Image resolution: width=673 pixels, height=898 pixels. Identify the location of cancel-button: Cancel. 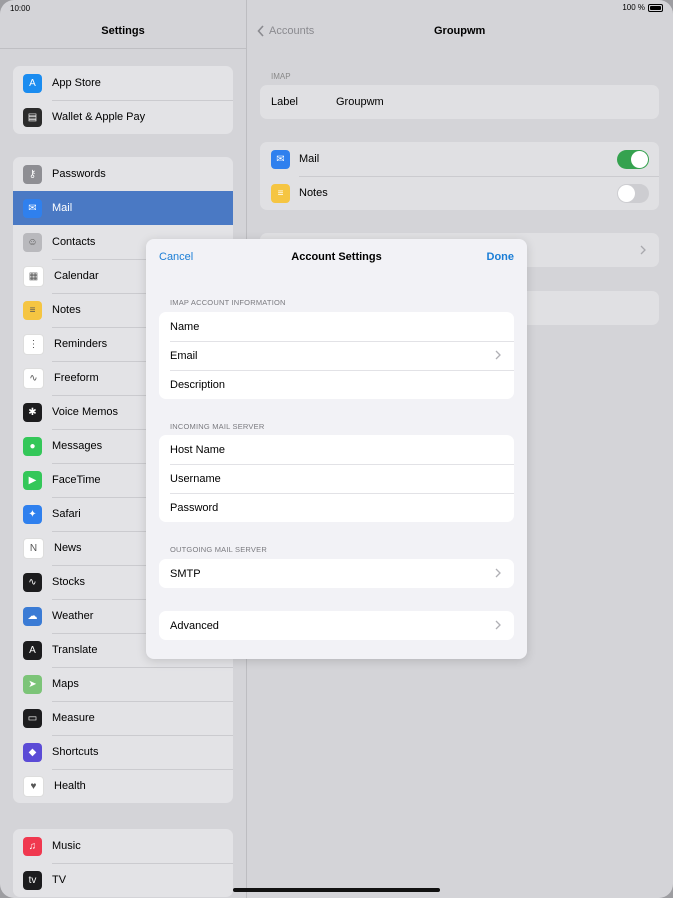
(176, 257).